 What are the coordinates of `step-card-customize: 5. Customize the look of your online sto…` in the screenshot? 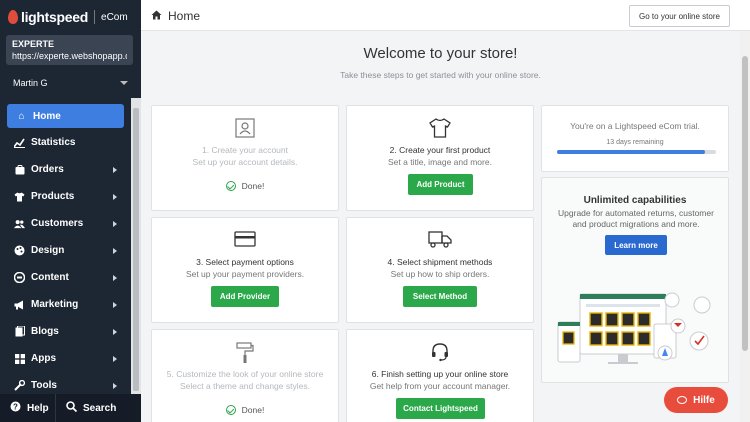 It's located at (245, 375).